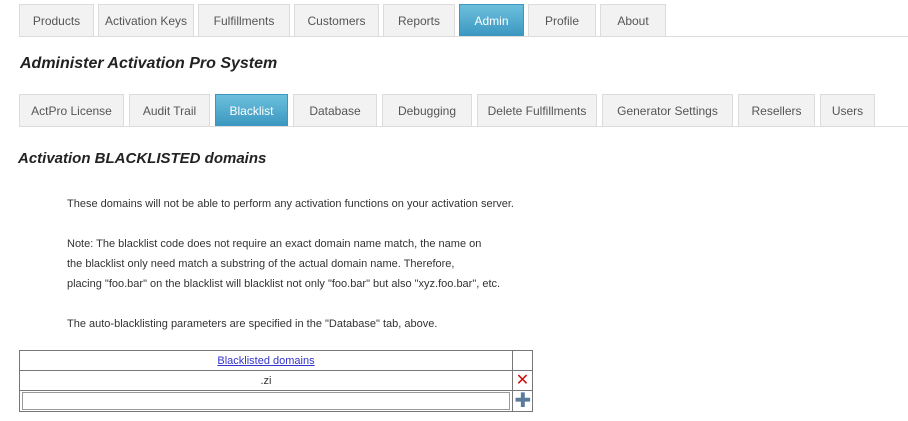 The height and width of the screenshot is (421, 908). I want to click on new-domain-row: ✚, so click(276, 401).